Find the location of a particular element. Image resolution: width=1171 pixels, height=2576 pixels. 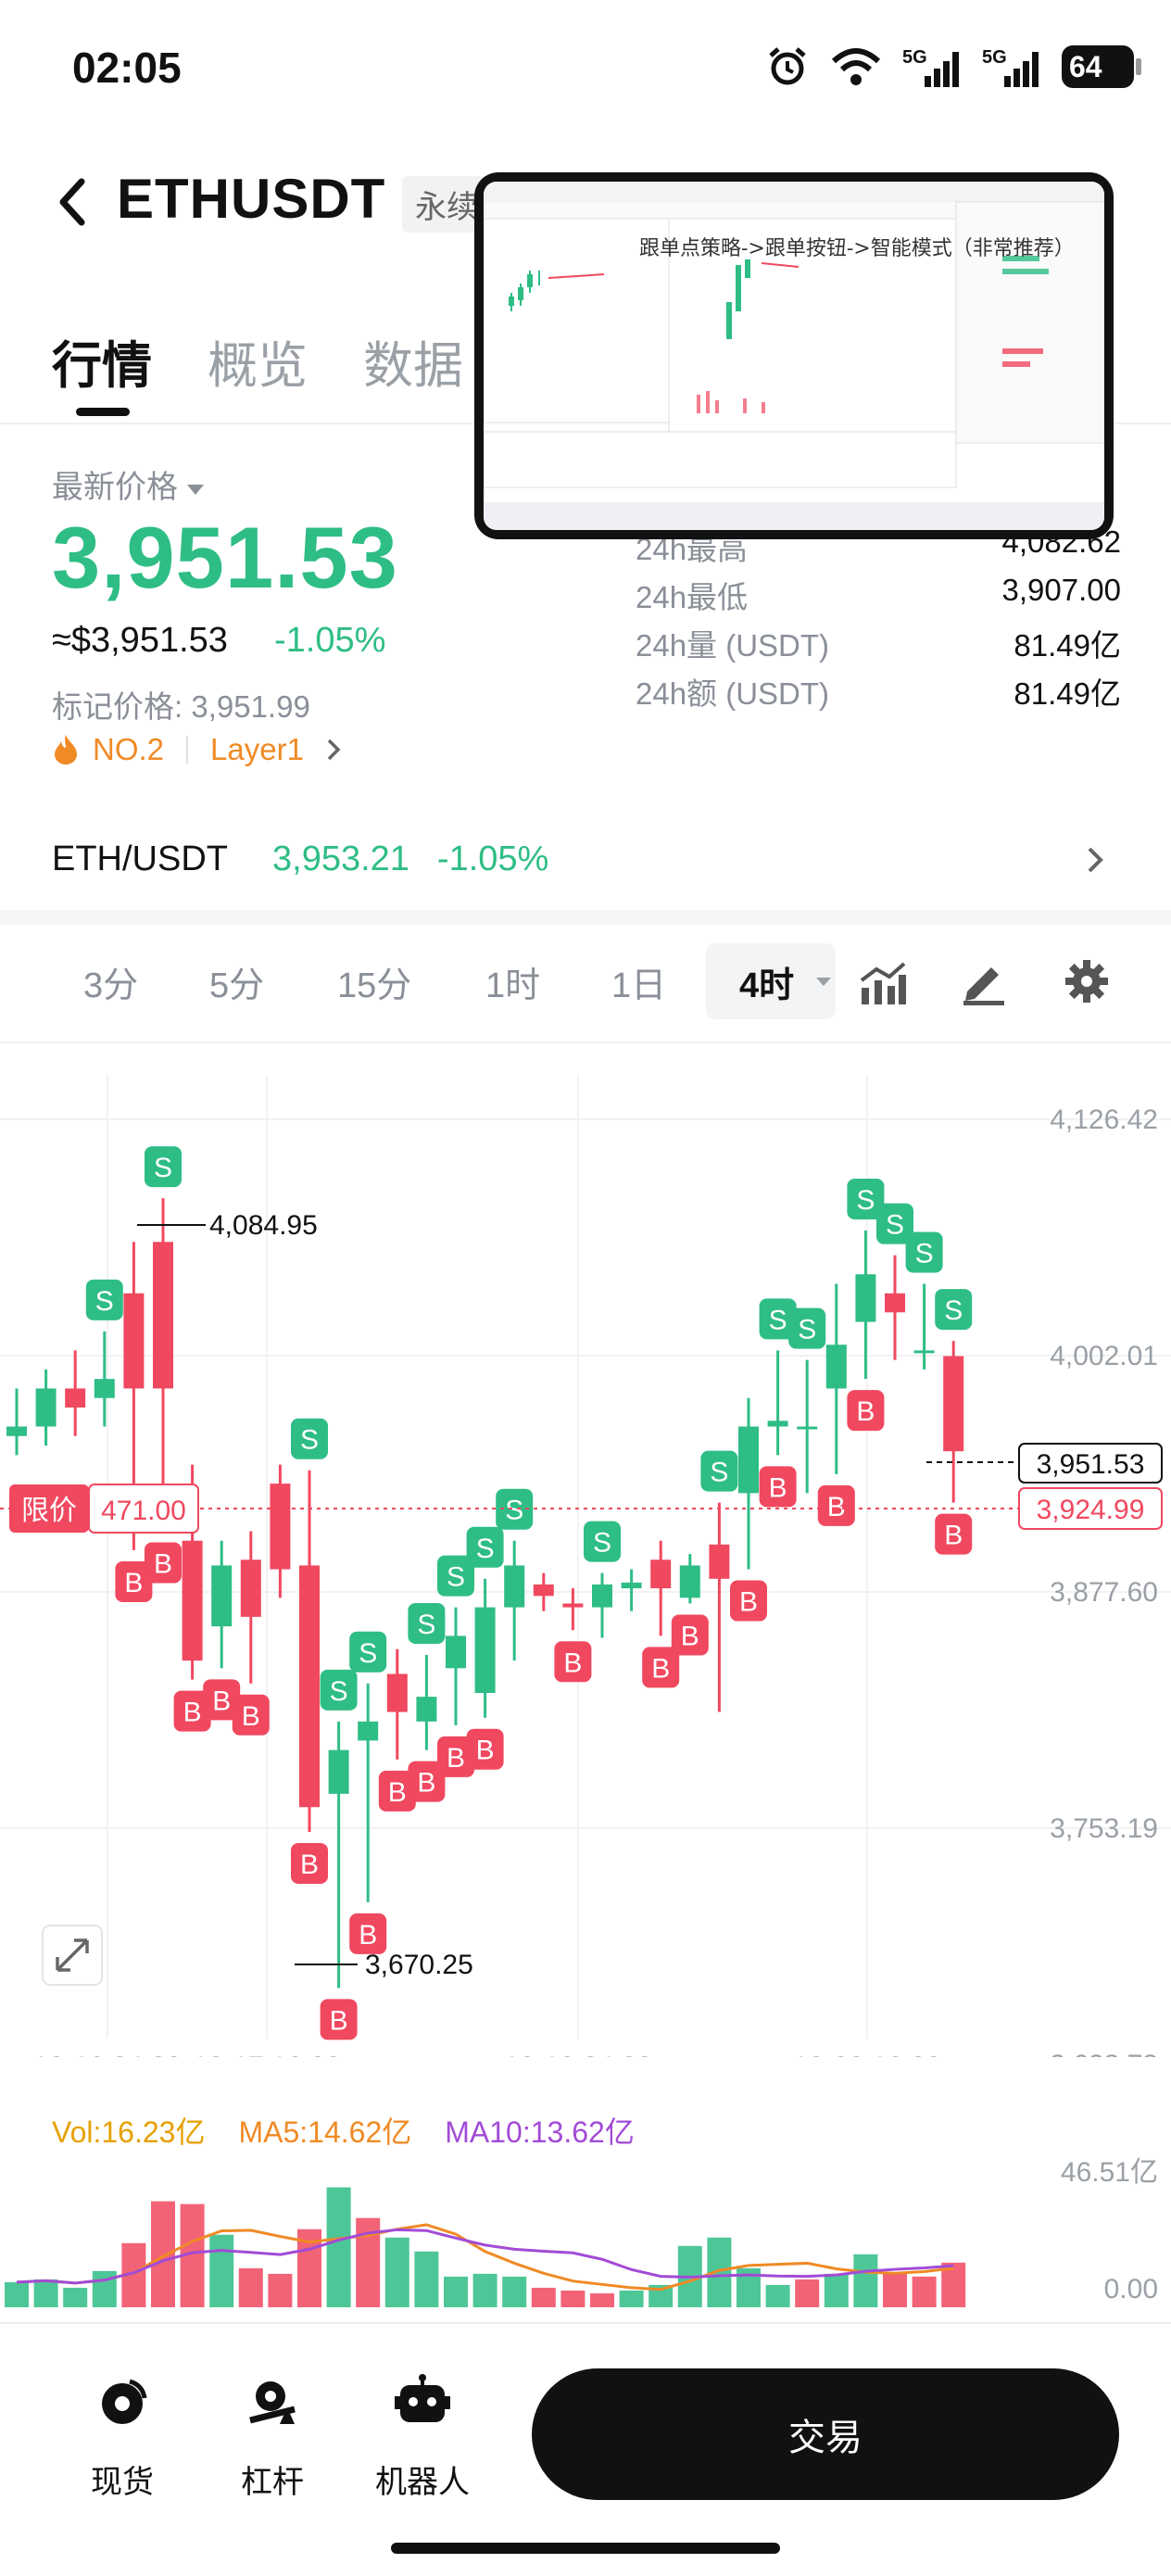

nav-margin-label: 杠杆 is located at coordinates (272, 2482).